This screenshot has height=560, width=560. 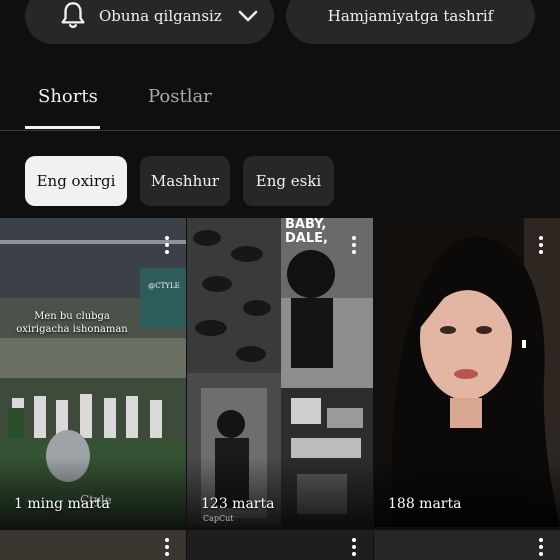 I want to click on channel-tabs: Shorts Postlar, so click(x=280, y=104).